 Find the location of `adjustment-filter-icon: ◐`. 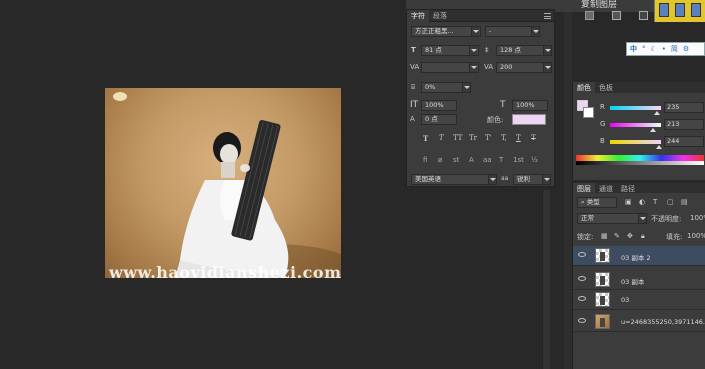

adjustment-filter-icon: ◐ is located at coordinates (642, 202).